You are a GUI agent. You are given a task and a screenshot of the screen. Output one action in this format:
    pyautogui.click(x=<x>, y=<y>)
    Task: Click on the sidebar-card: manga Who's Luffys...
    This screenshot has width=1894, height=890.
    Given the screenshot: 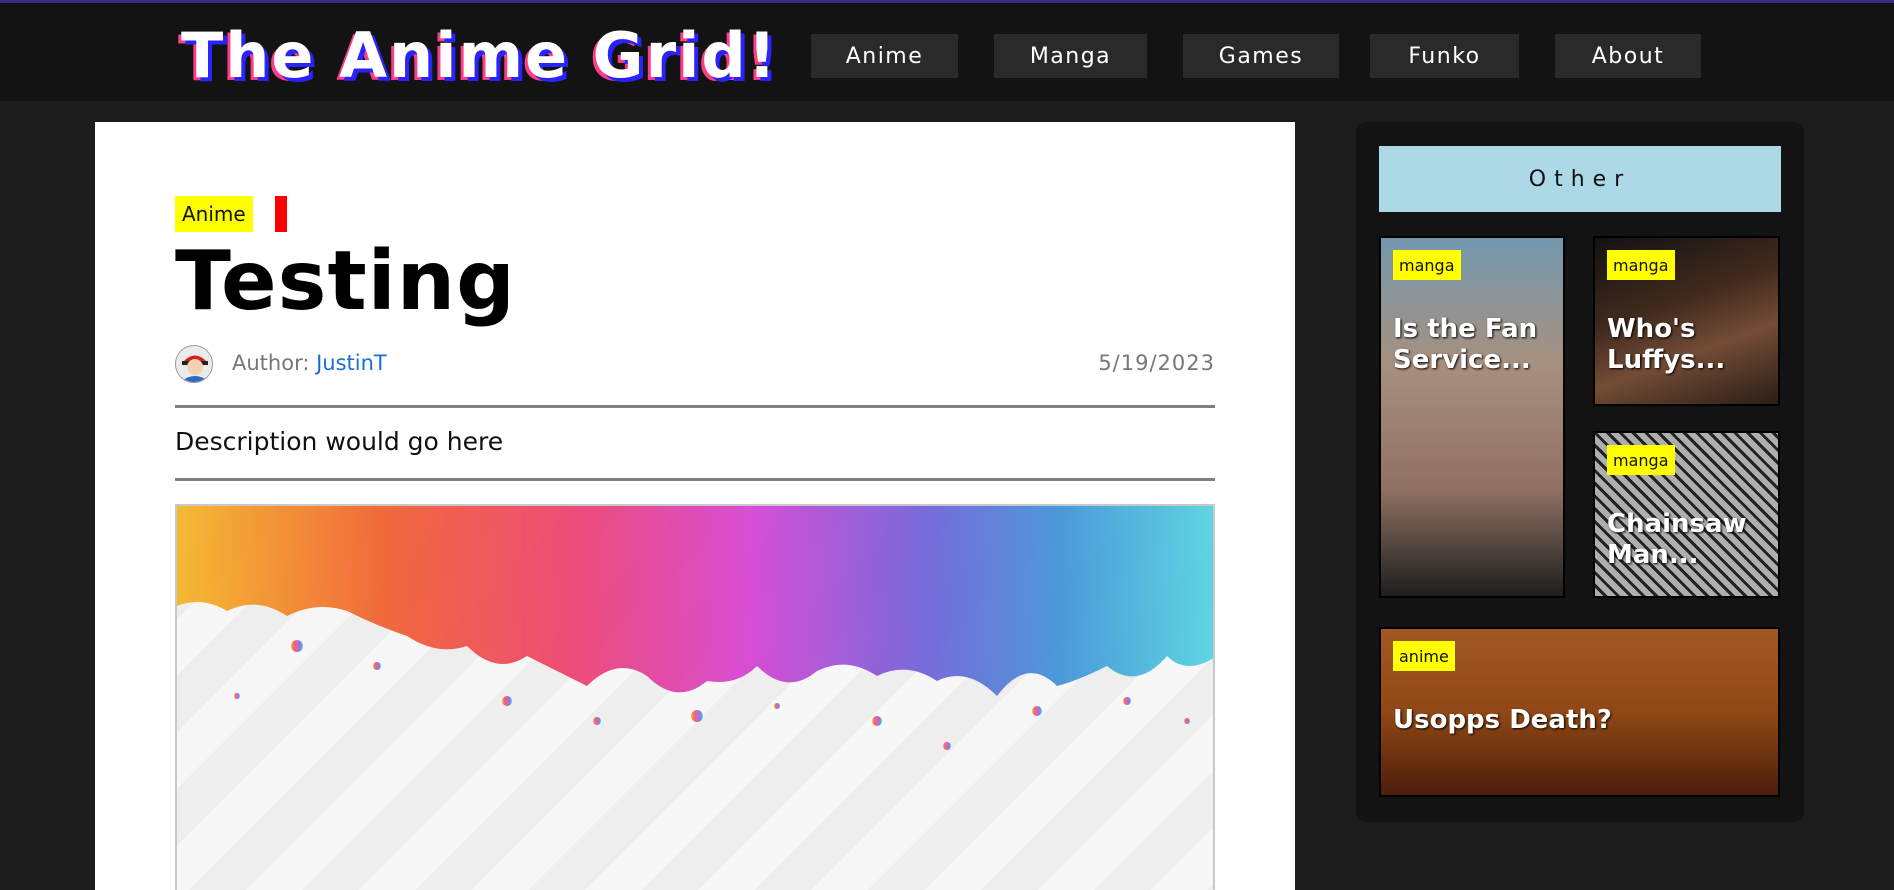 What is the action you would take?
    pyautogui.click(x=1686, y=321)
    